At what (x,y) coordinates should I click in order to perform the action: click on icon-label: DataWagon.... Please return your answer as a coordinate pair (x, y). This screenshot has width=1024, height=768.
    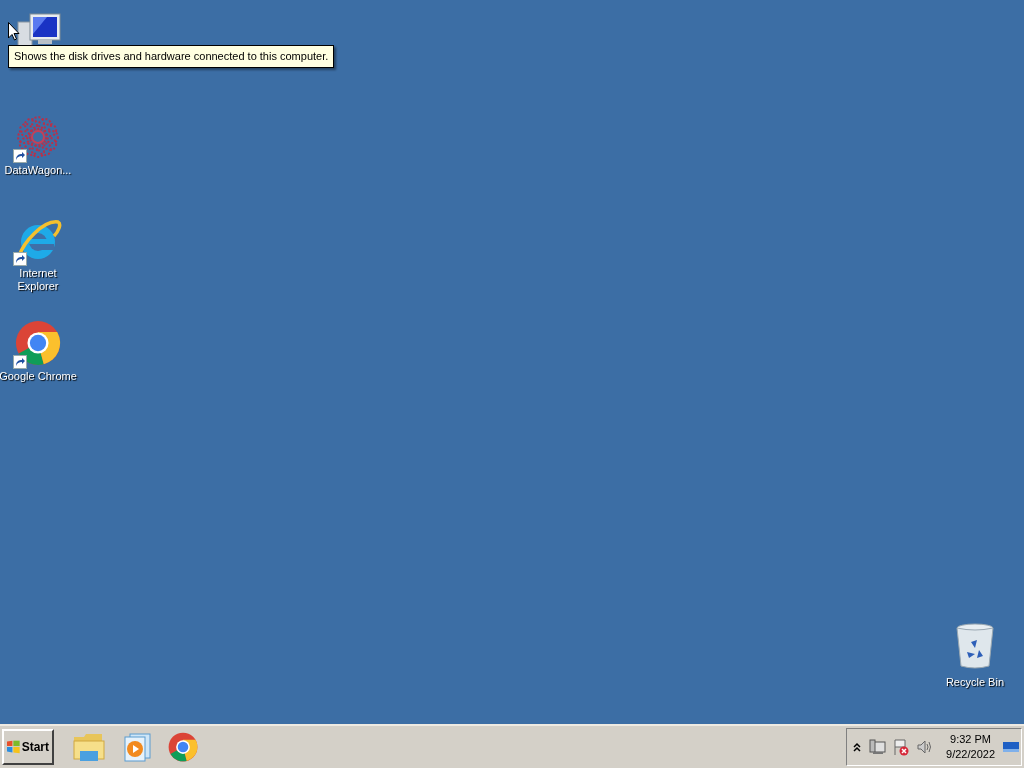
    Looking at the image, I should click on (39, 170).